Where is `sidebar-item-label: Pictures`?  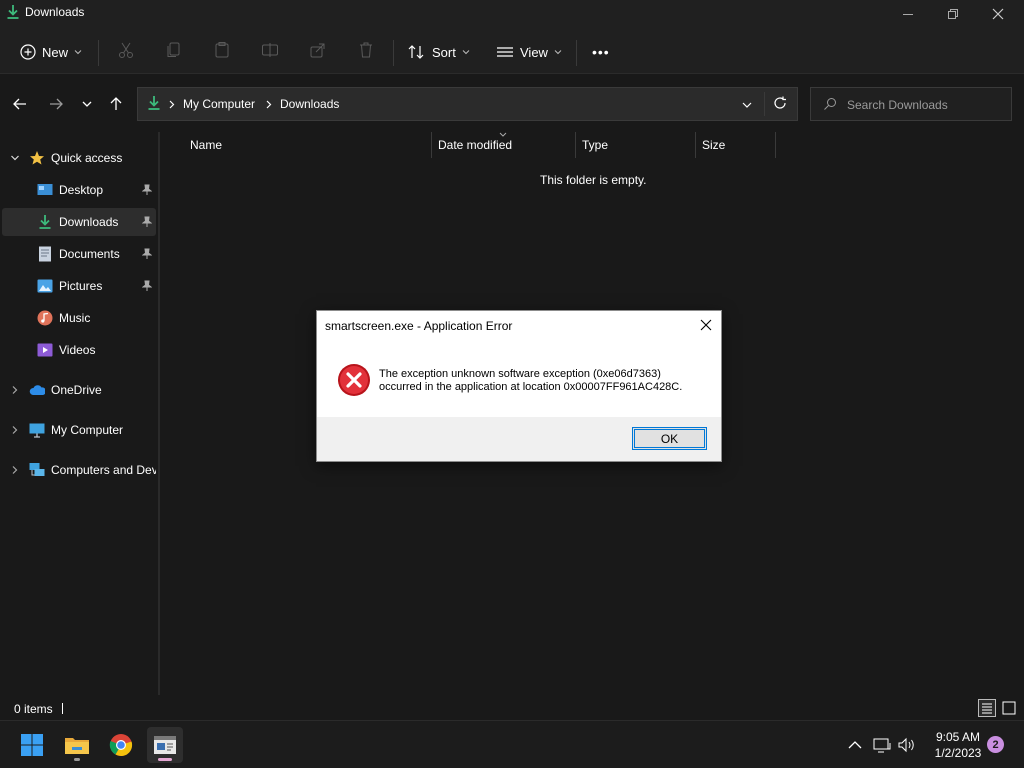
sidebar-item-label: Pictures is located at coordinates (81, 286).